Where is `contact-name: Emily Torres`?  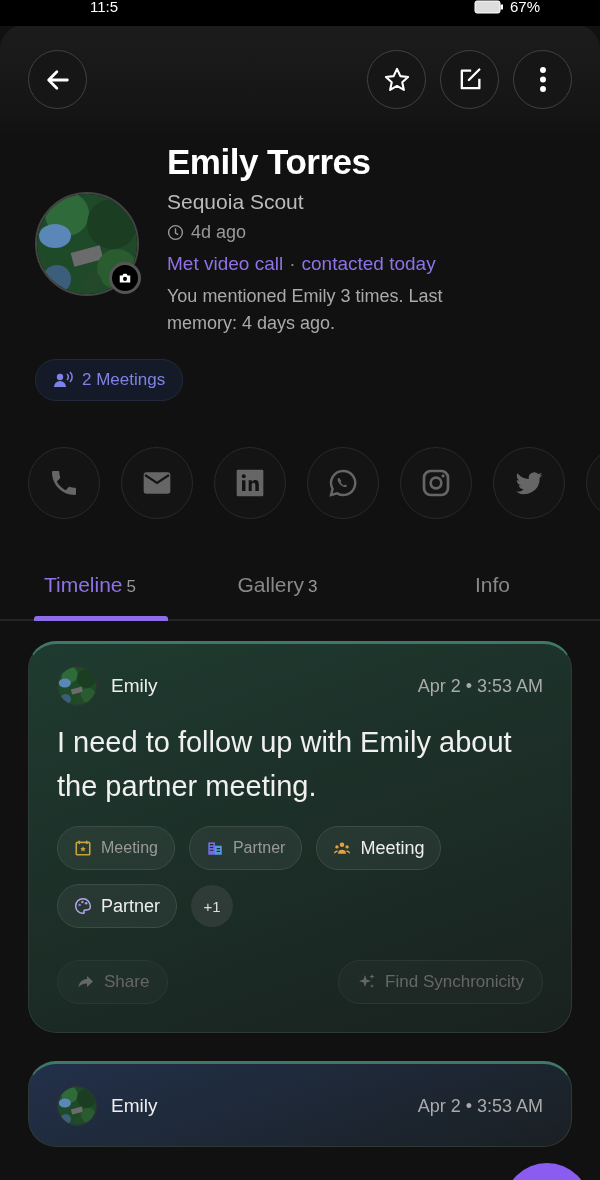 contact-name: Emily Torres is located at coordinates (269, 162).